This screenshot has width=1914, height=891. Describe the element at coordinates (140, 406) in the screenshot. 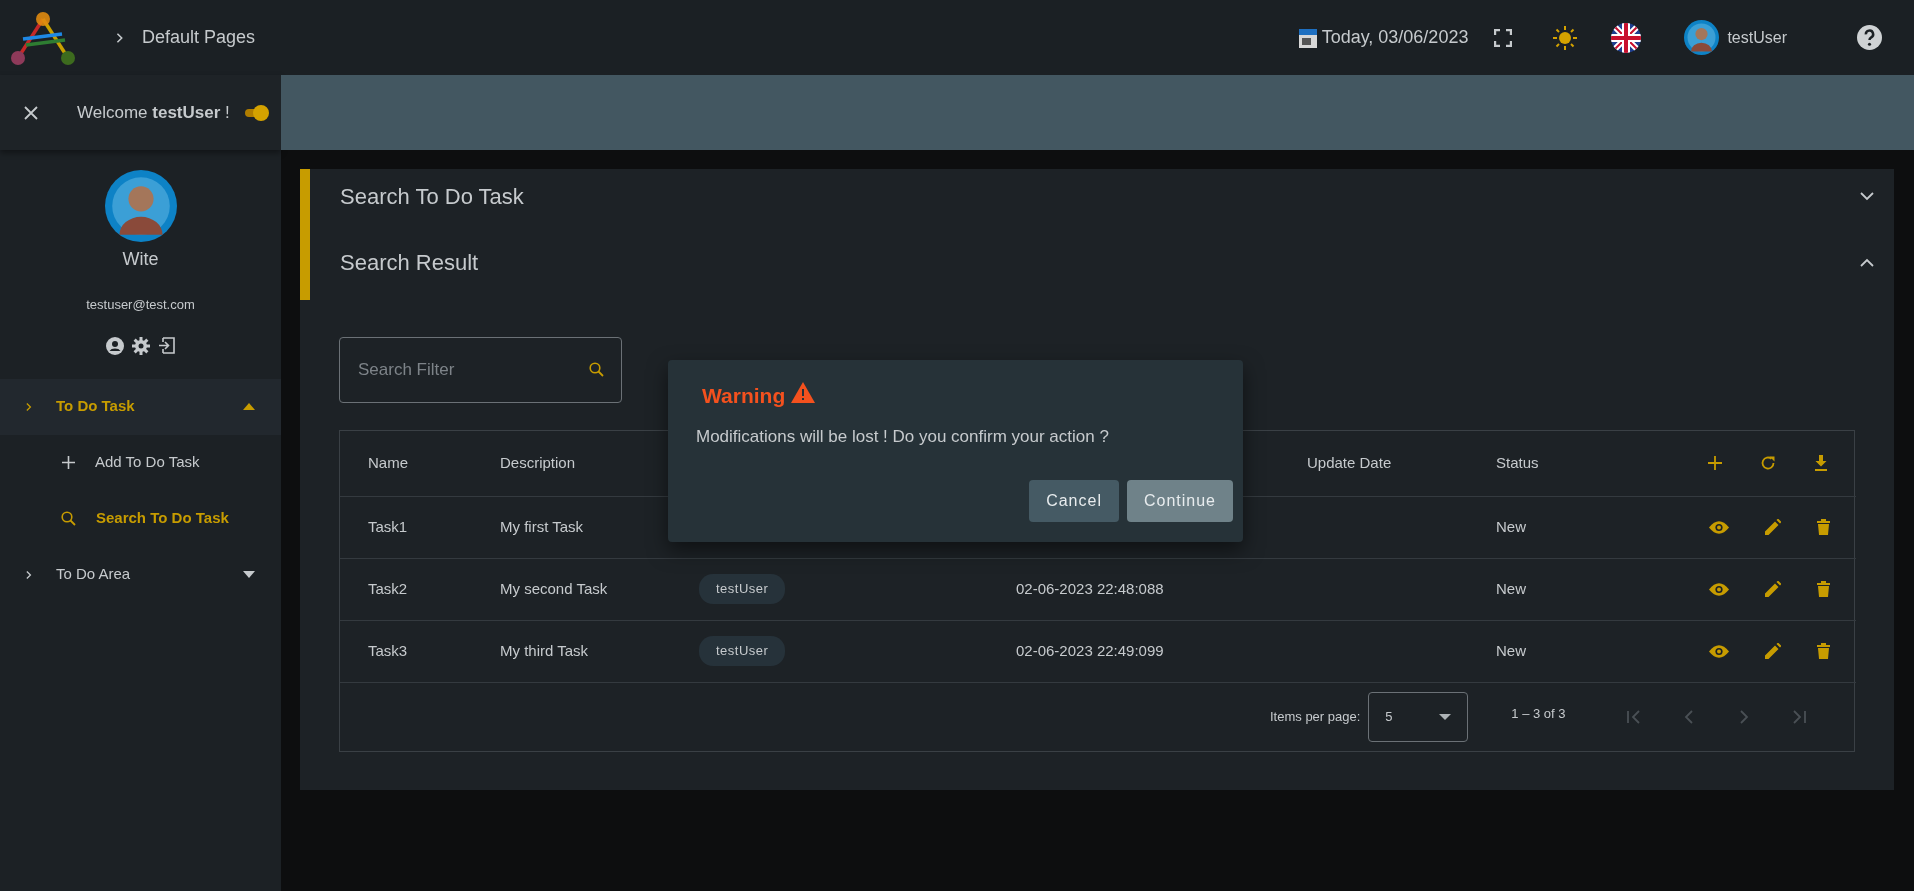

I see `menu-item: To Do Task` at that location.